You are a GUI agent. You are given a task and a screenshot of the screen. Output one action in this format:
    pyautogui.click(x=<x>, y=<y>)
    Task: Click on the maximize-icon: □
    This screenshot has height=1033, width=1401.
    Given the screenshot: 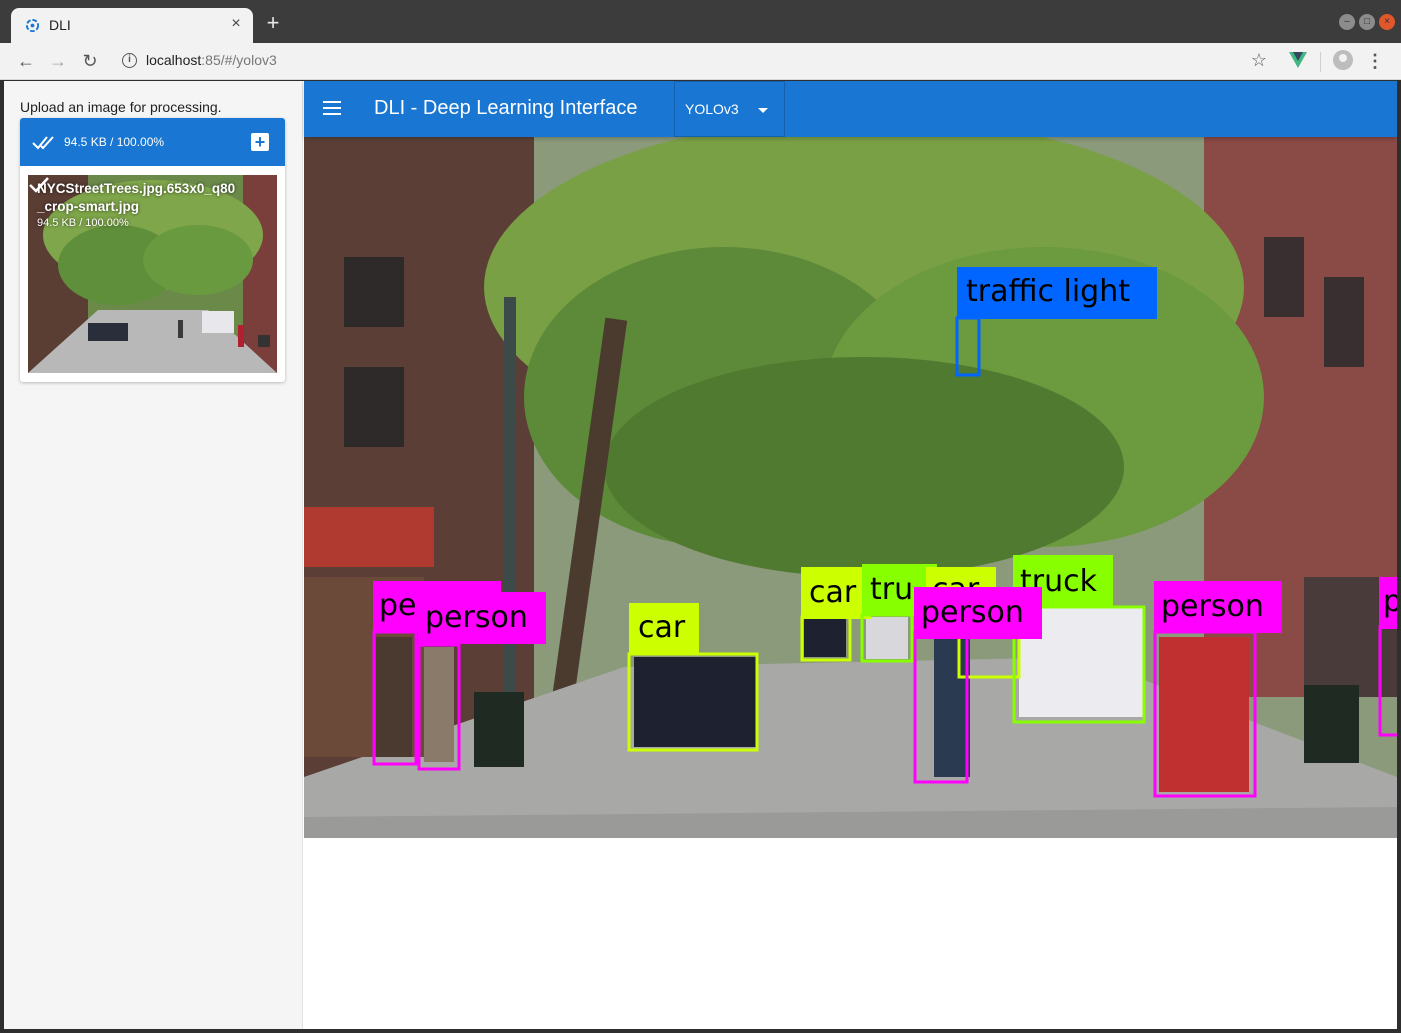 What is the action you would take?
    pyautogui.click(x=1367, y=21)
    